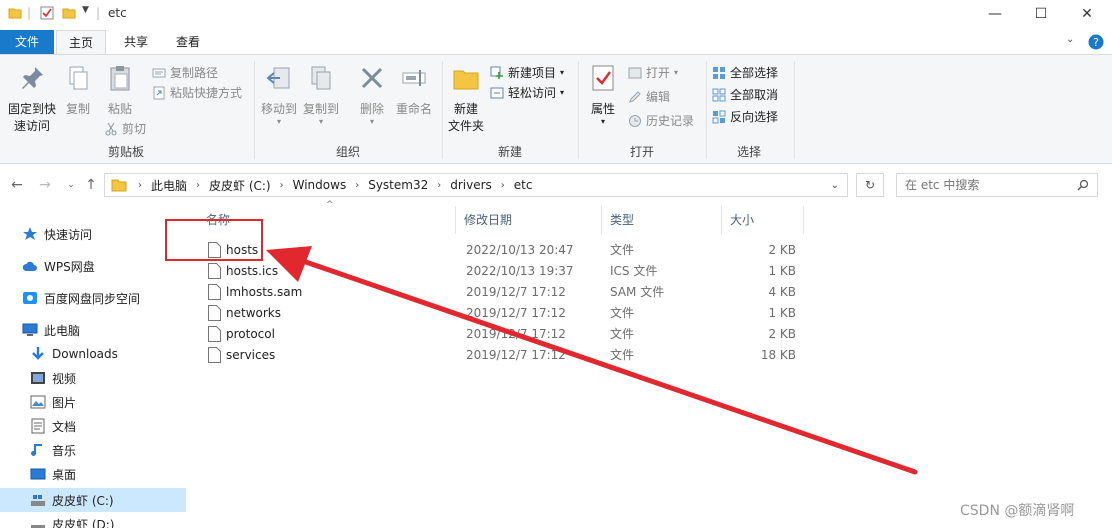 This screenshot has height=528, width=1112. Describe the element at coordinates (83, 500) in the screenshot. I see `nav-item-label: 皮皮虾 (C:)` at that location.